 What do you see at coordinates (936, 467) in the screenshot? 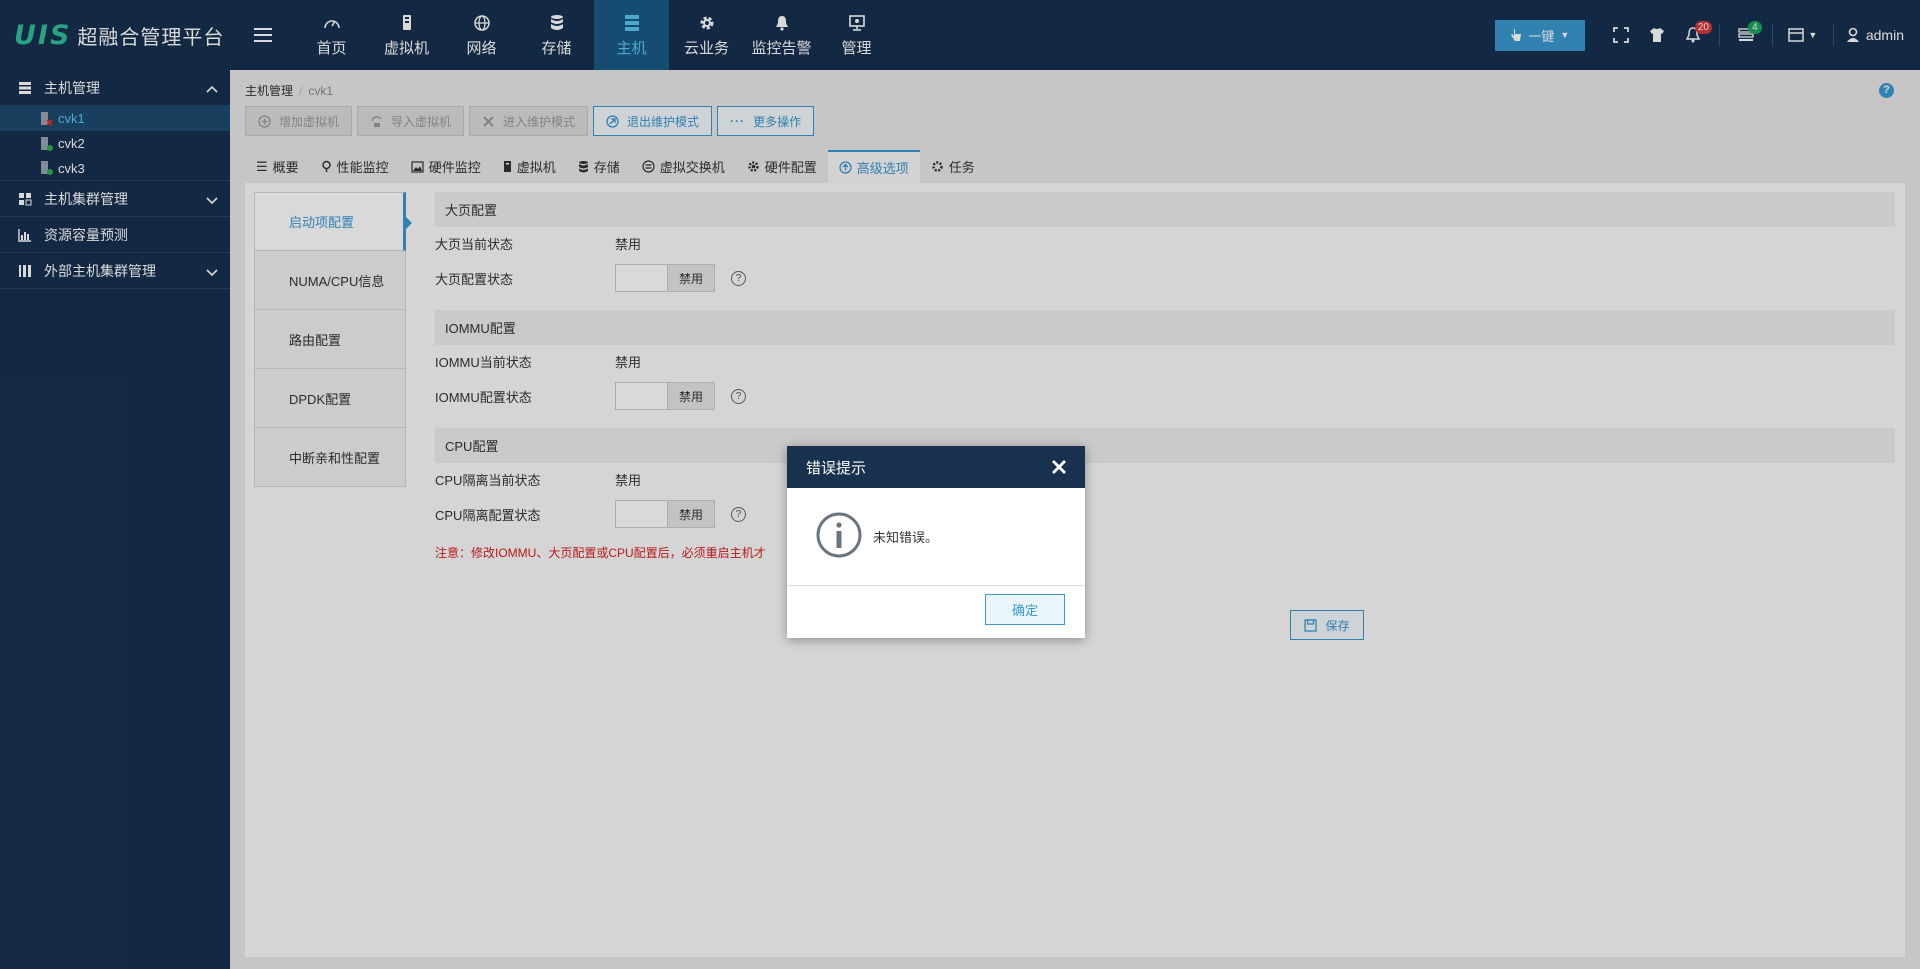
I see `dialog-header: 错误提示` at bounding box center [936, 467].